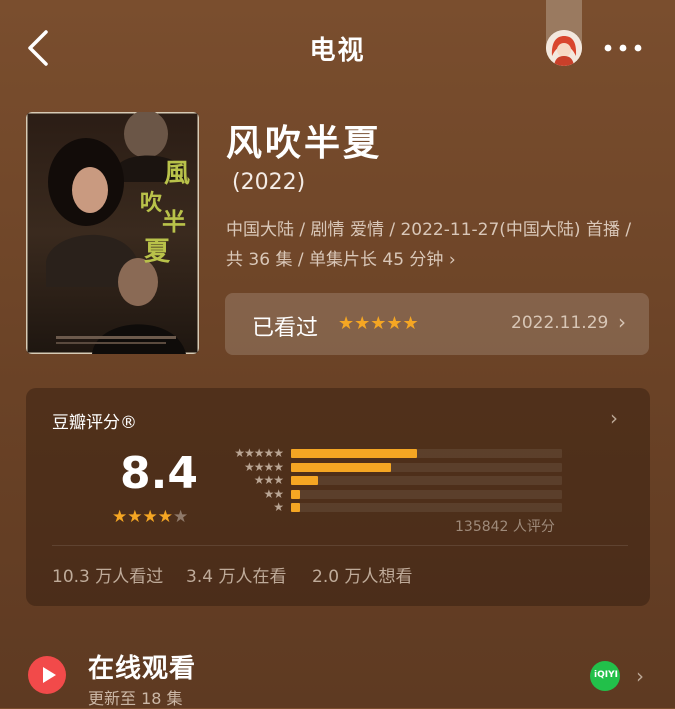 Image resolution: width=675 pixels, height=709 pixels. I want to click on play-triangle, so click(49, 675).